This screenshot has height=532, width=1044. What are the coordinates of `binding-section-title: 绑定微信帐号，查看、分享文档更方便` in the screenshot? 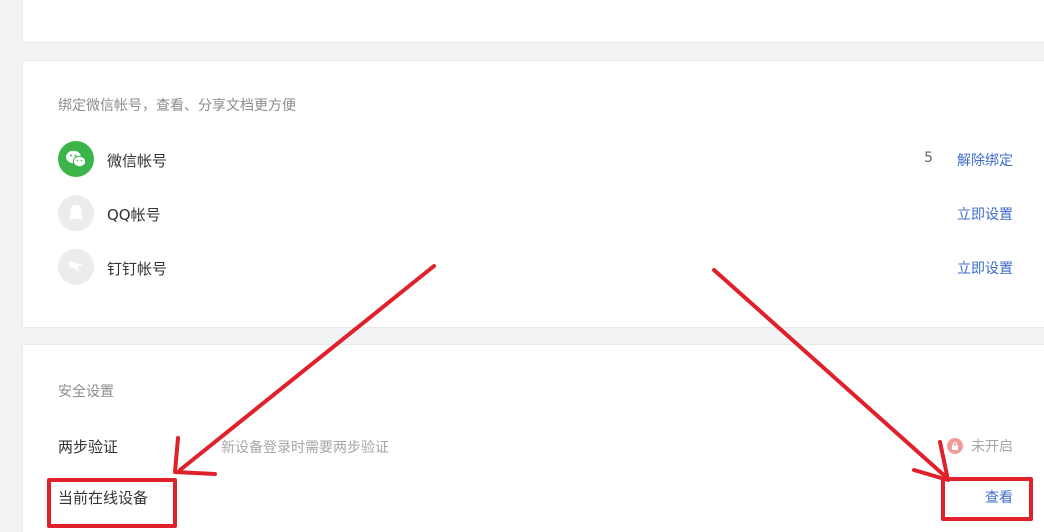 It's located at (177, 106).